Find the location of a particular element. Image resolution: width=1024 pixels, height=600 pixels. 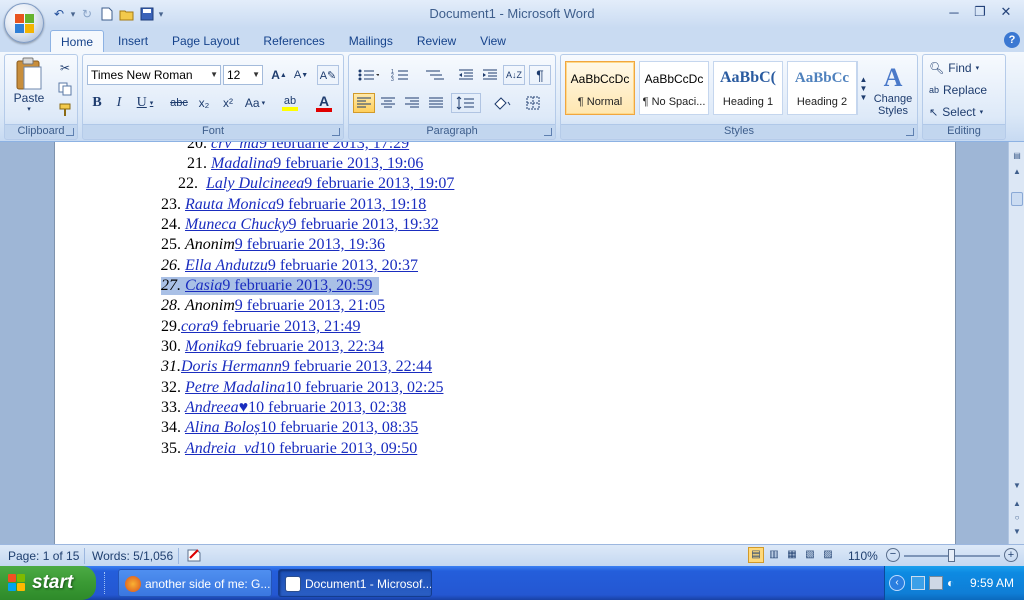

list-name: Alina Boloș is located at coordinates (222, 427).